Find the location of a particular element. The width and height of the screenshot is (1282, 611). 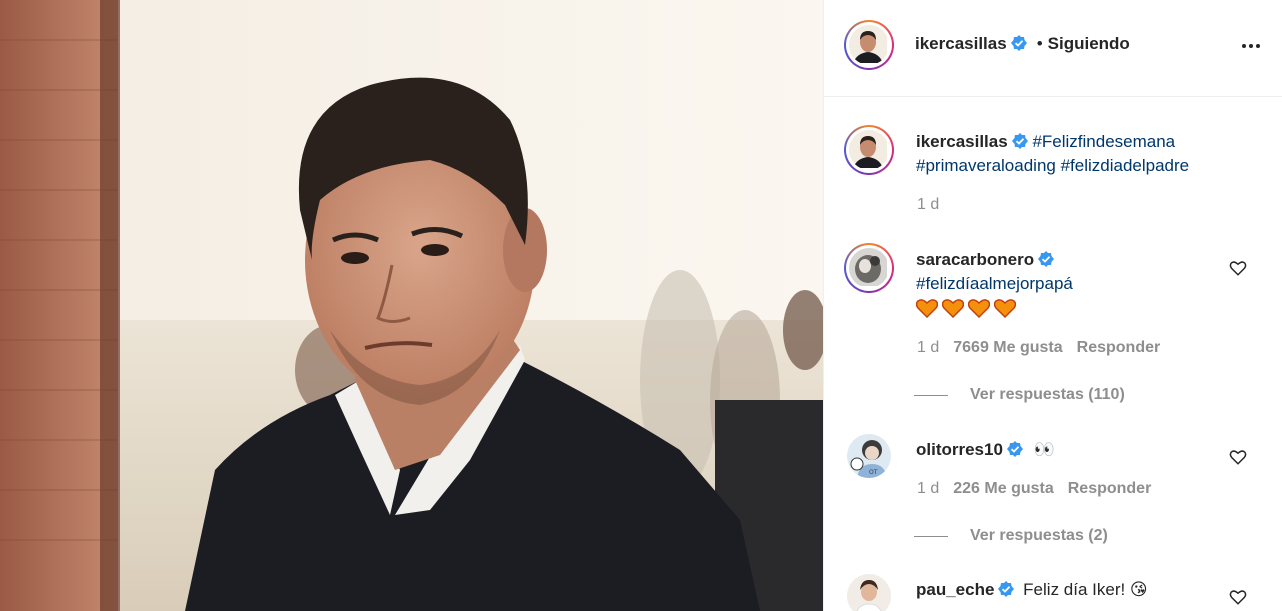

comment-username: pau_eche is located at coordinates (955, 589).